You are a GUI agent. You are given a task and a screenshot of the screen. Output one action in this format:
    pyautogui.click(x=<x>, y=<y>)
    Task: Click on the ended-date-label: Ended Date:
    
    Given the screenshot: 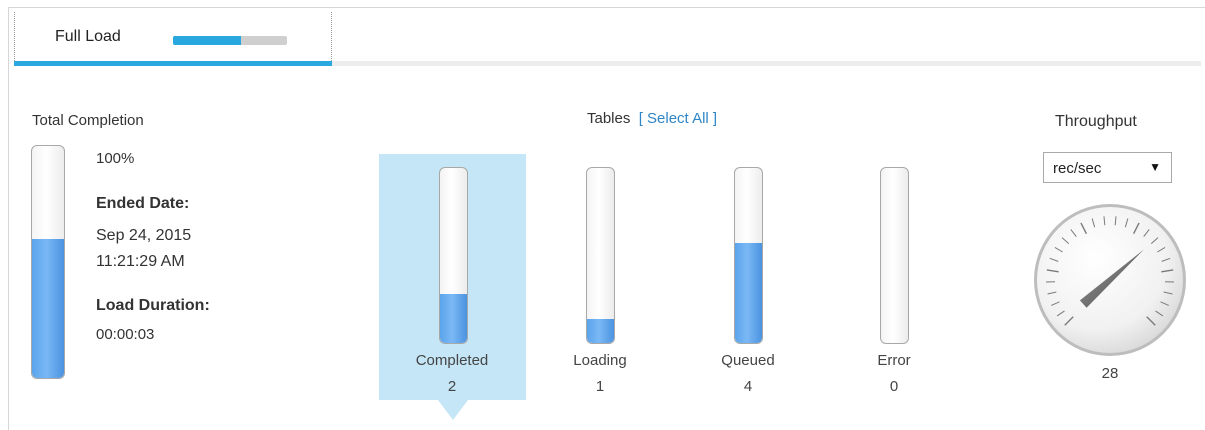 What is the action you would take?
    pyautogui.click(x=143, y=203)
    